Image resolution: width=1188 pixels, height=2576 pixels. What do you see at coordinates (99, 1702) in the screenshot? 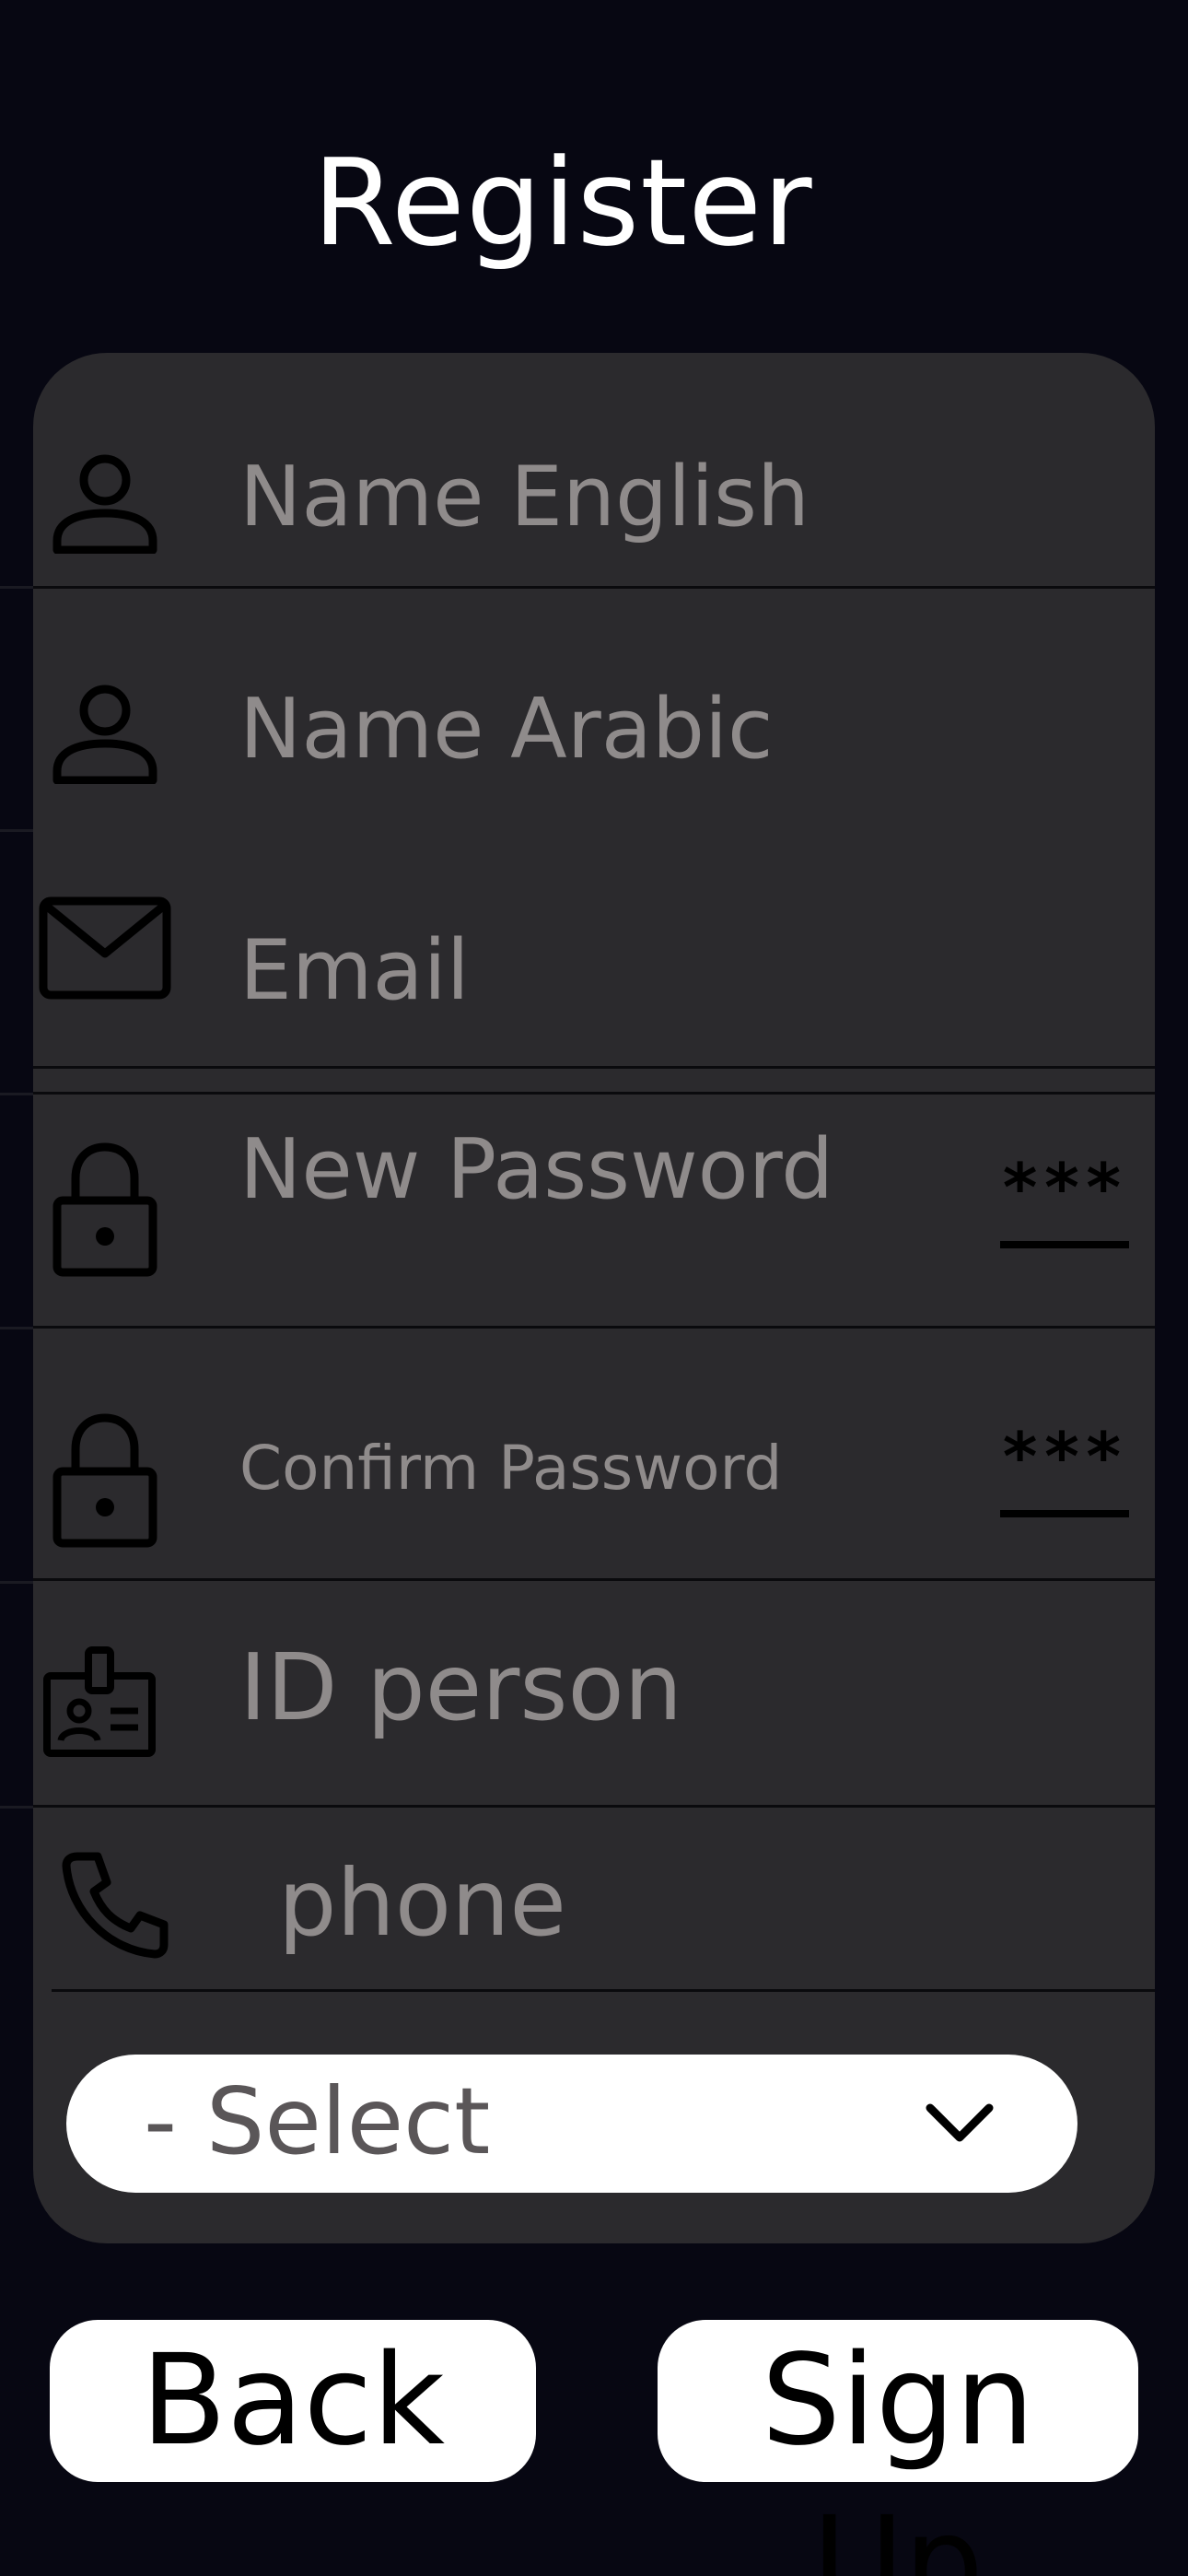
I see `id-badge-icon` at bounding box center [99, 1702].